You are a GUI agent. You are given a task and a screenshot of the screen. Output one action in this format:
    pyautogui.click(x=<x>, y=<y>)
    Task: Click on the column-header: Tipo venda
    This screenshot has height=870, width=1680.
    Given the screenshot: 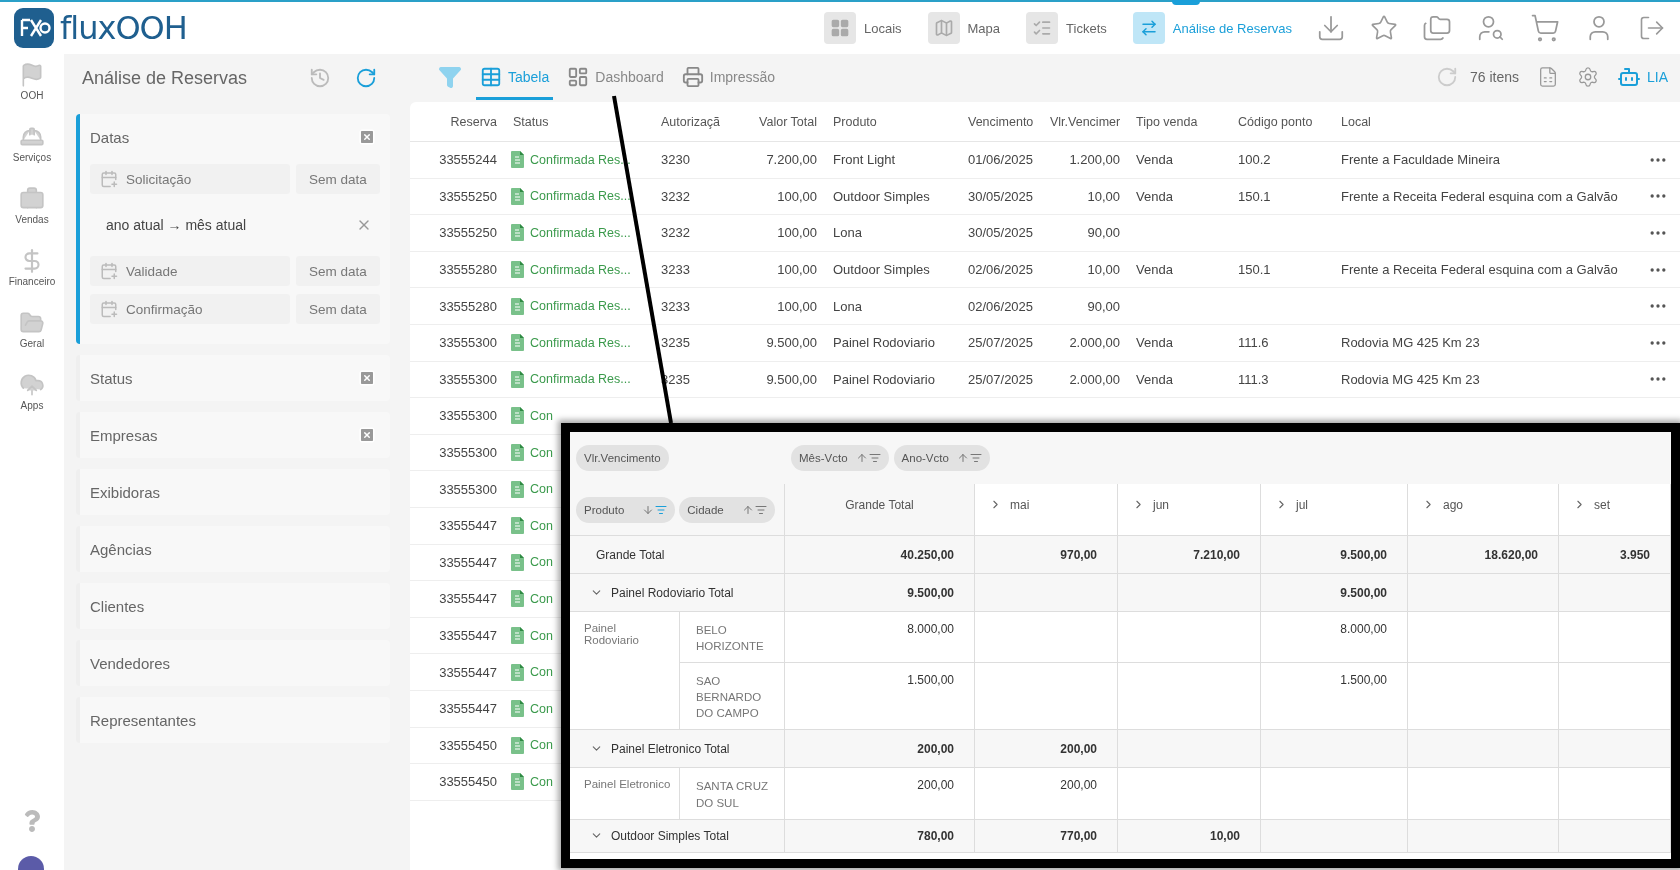 What is the action you would take?
    pyautogui.click(x=1179, y=121)
    